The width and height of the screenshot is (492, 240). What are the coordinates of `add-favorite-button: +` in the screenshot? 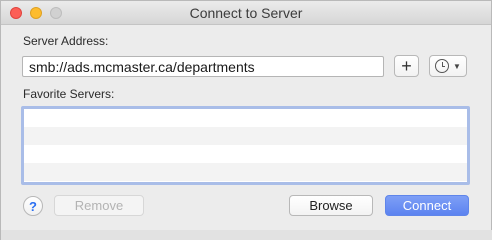 It's located at (406, 66).